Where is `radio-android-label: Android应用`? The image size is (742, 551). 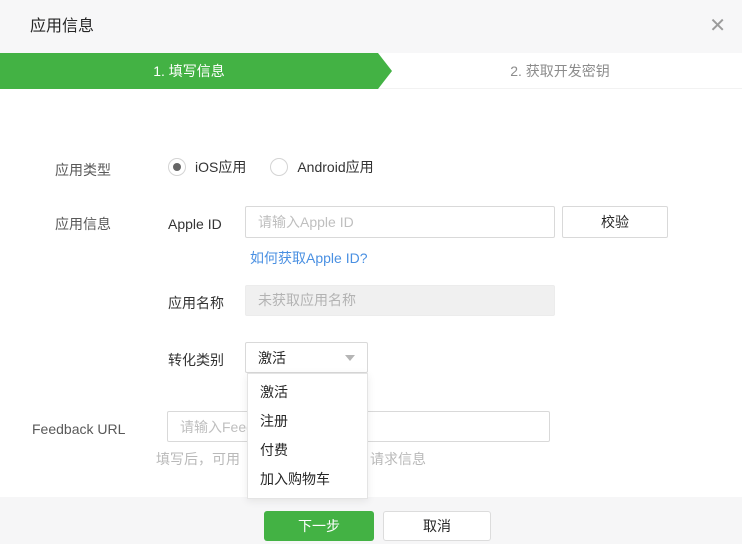
radio-android-label: Android应用 is located at coordinates (335, 167).